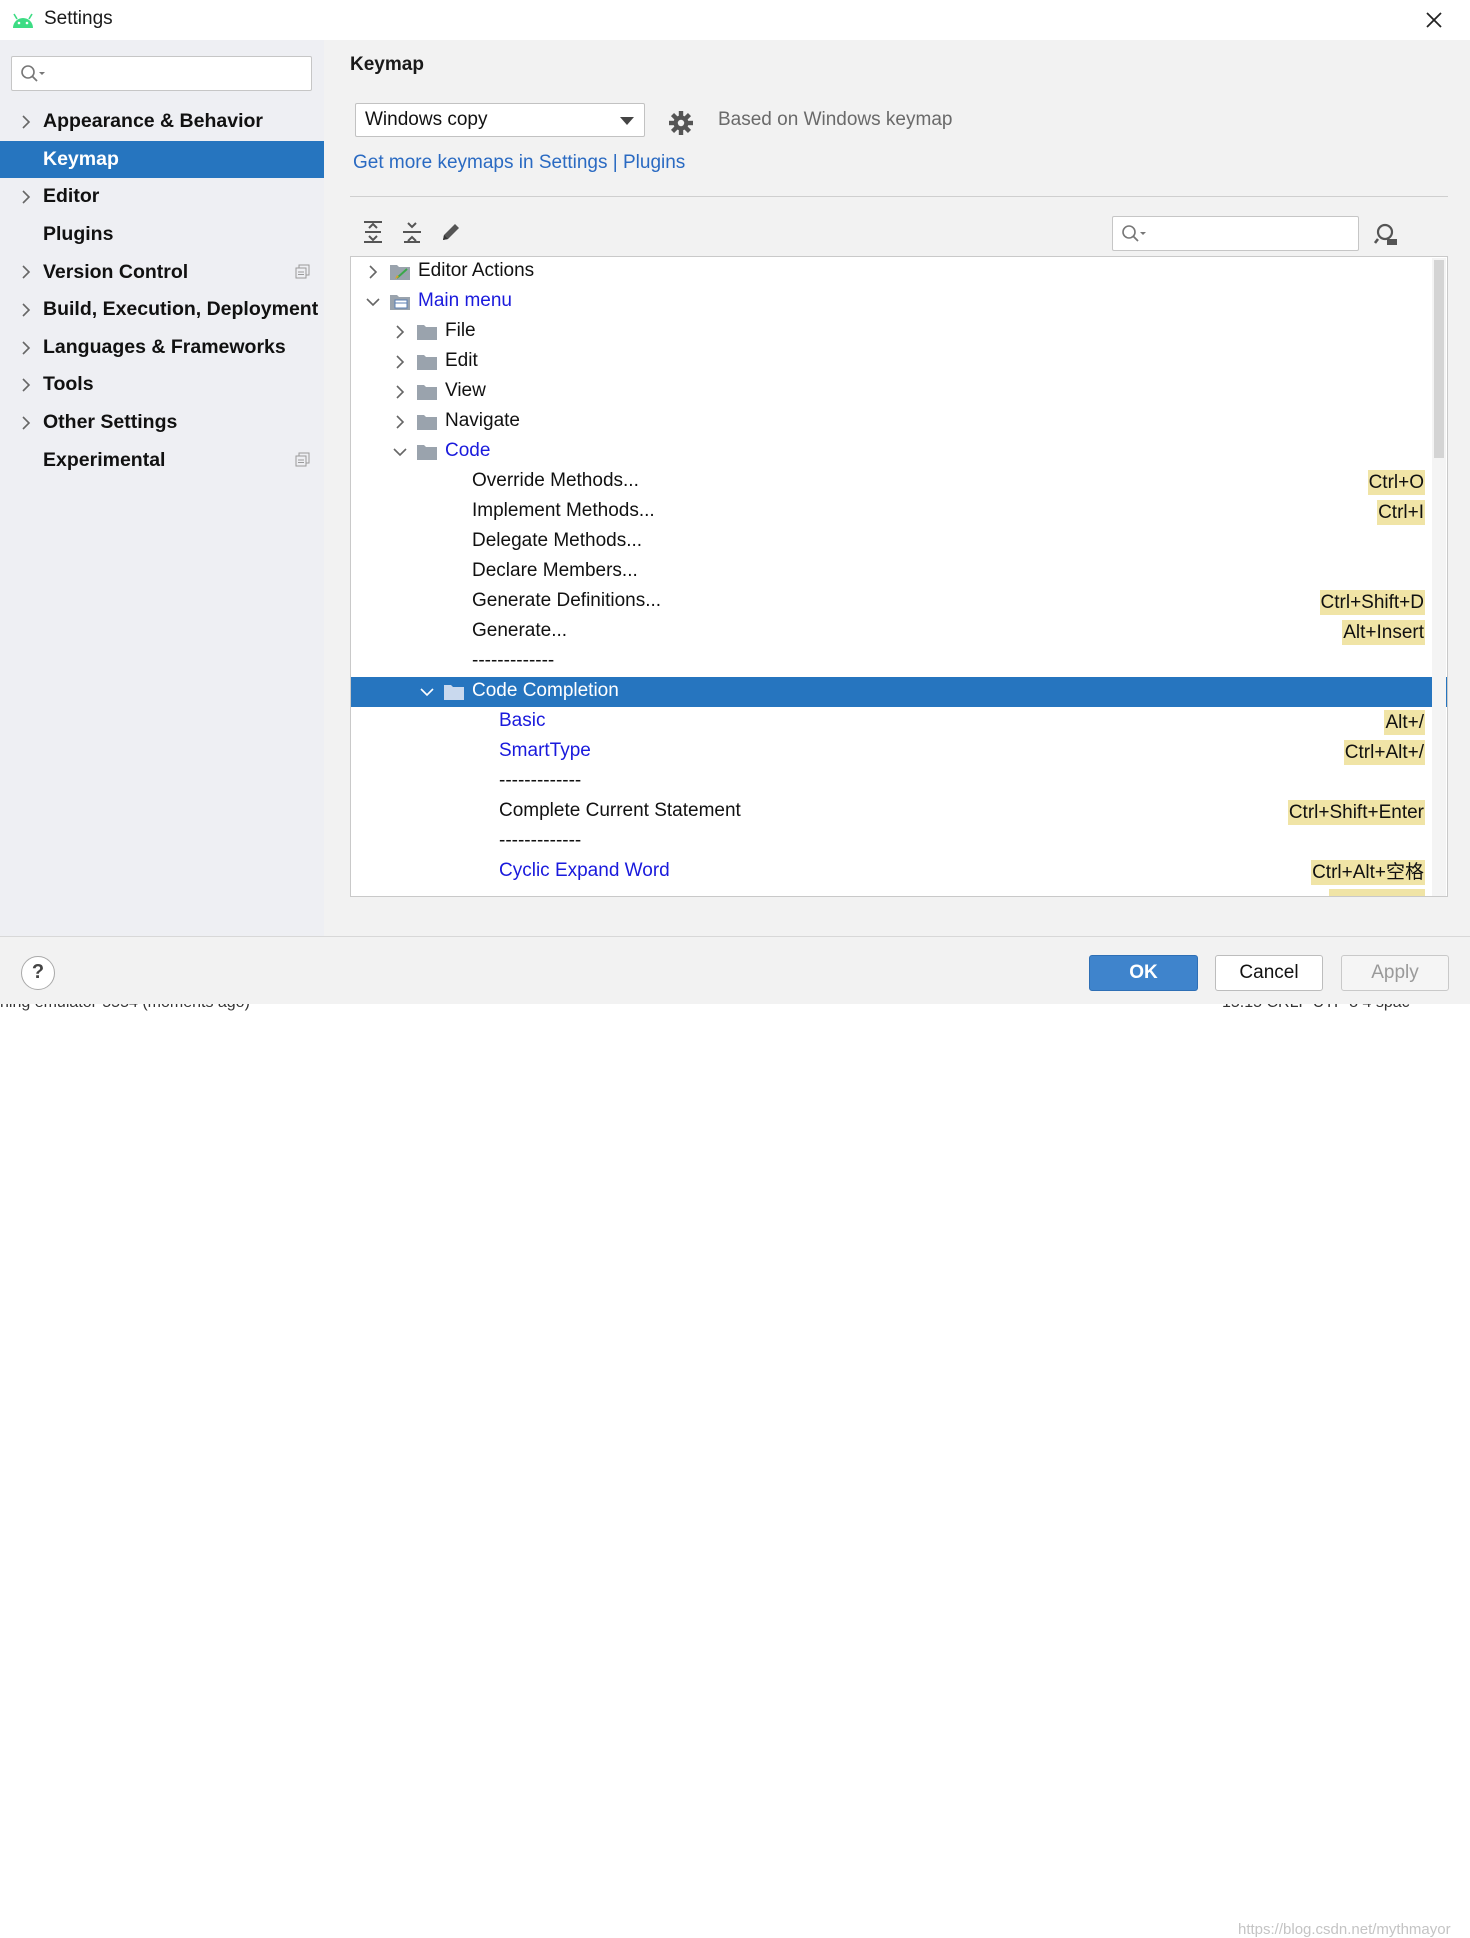  Describe the element at coordinates (891, 722) in the screenshot. I see `tree-row: Basic Alt+/` at that location.